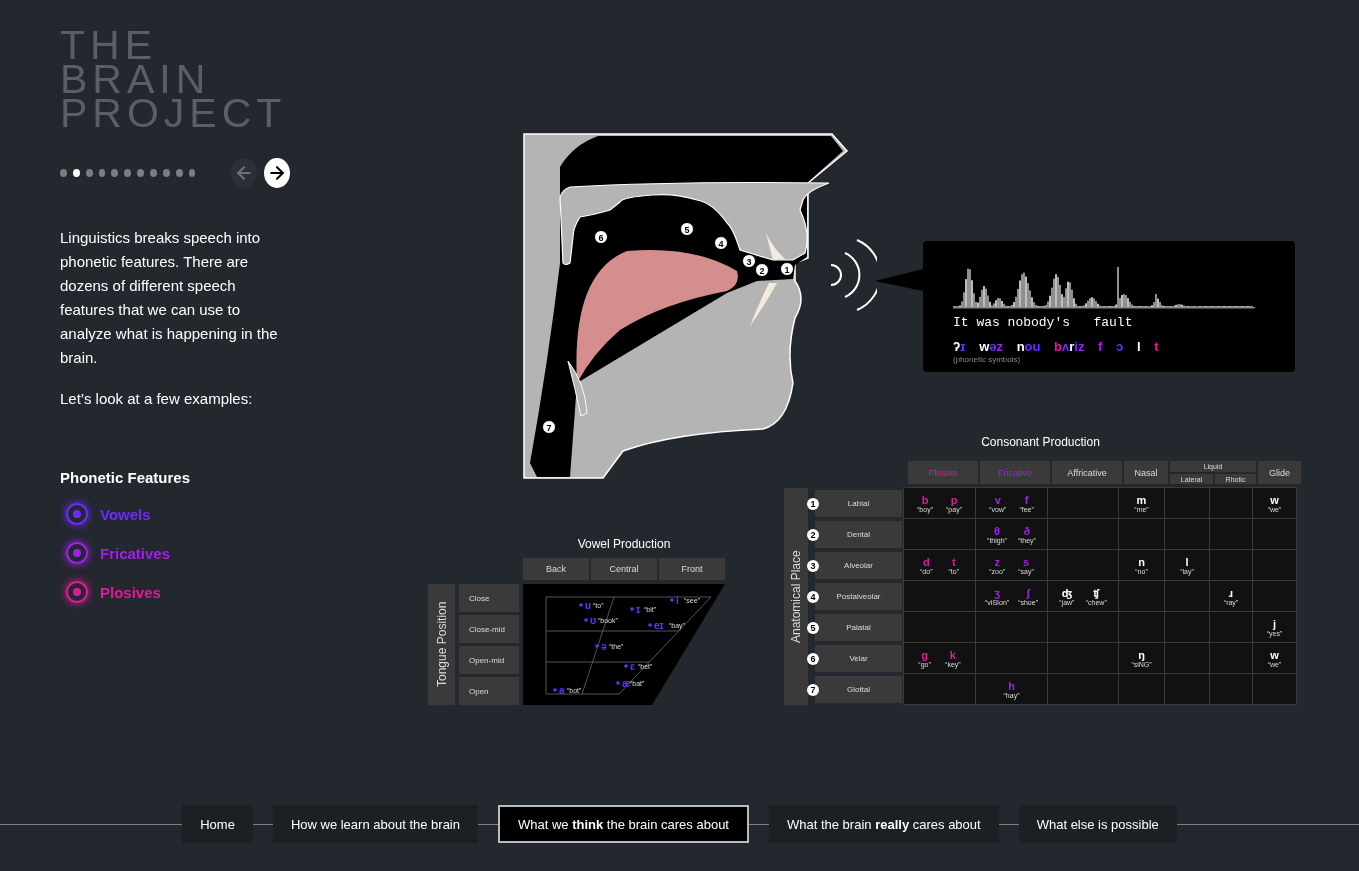 Image resolution: width=1359 pixels, height=871 pixels. Describe the element at coordinates (858, 503) in the screenshot. I see `row-header: Labial` at that location.